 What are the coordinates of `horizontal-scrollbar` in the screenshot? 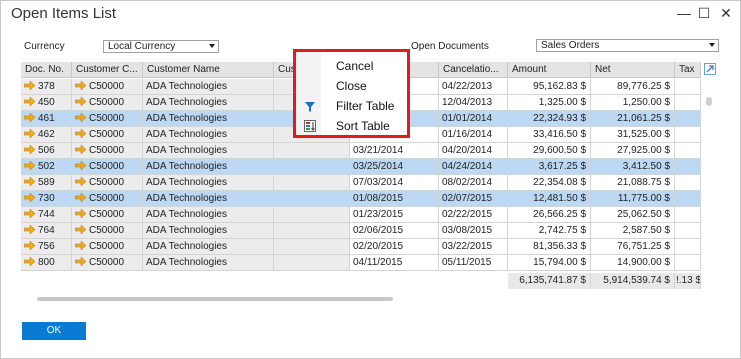 It's located at (215, 299).